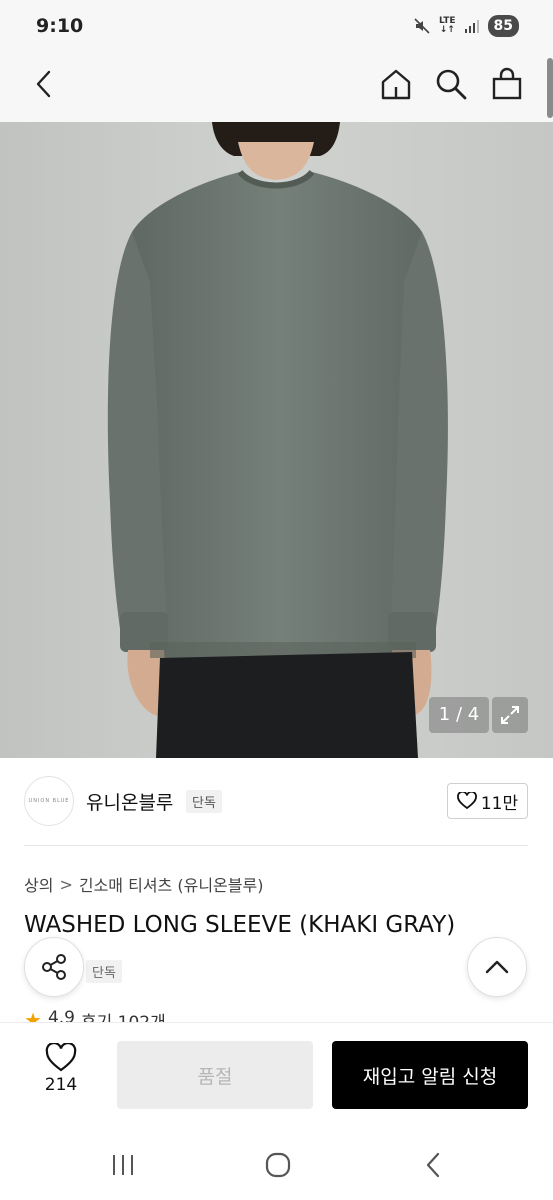 This screenshot has height=1200, width=553. Describe the element at coordinates (503, 26) in the screenshot. I see `battery-badge: 85` at that location.